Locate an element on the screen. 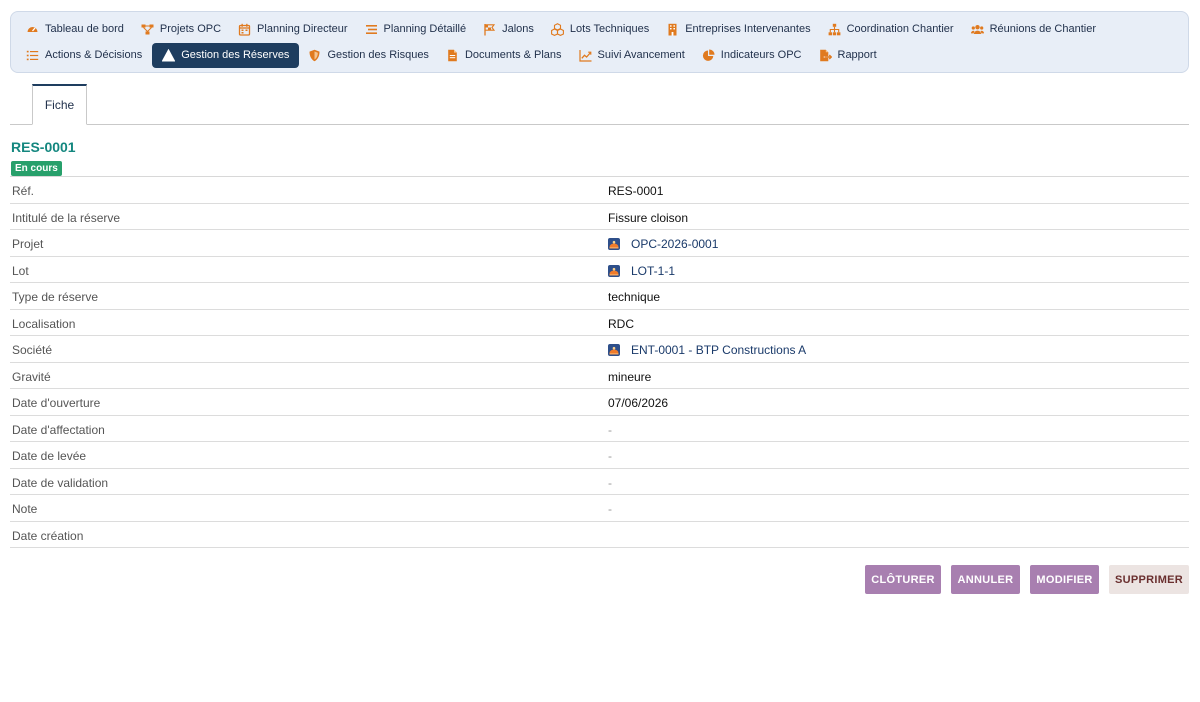 This screenshot has height=702, width=1200. field-value: Fissure cloison is located at coordinates (648, 218).